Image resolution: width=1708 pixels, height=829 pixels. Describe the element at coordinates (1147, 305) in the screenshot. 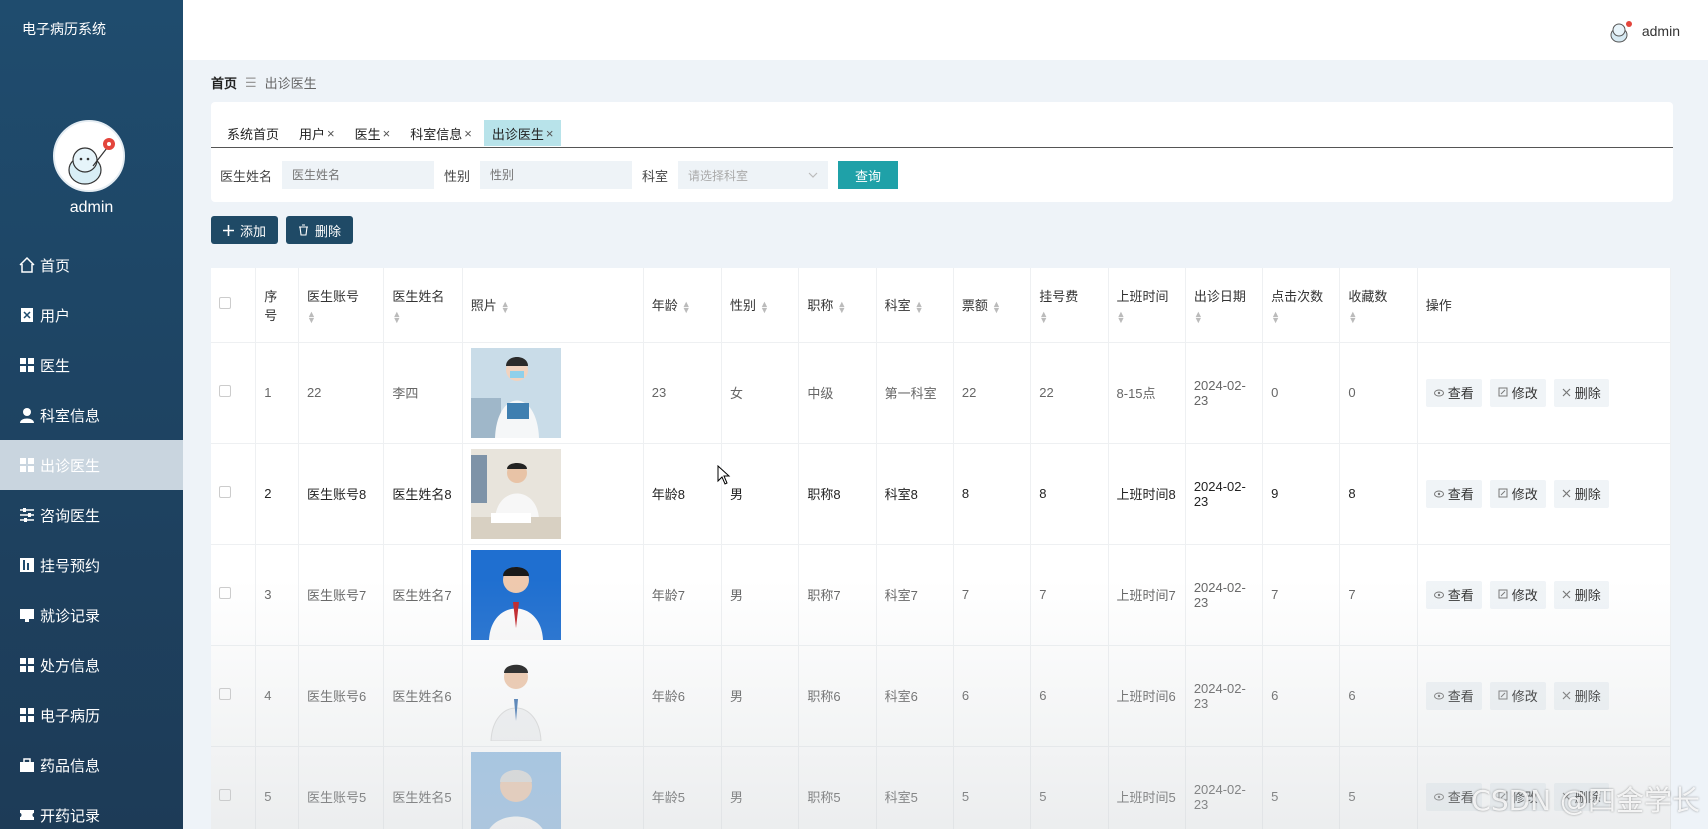

I see `column-header: 上班时间 ▲ ▼` at that location.